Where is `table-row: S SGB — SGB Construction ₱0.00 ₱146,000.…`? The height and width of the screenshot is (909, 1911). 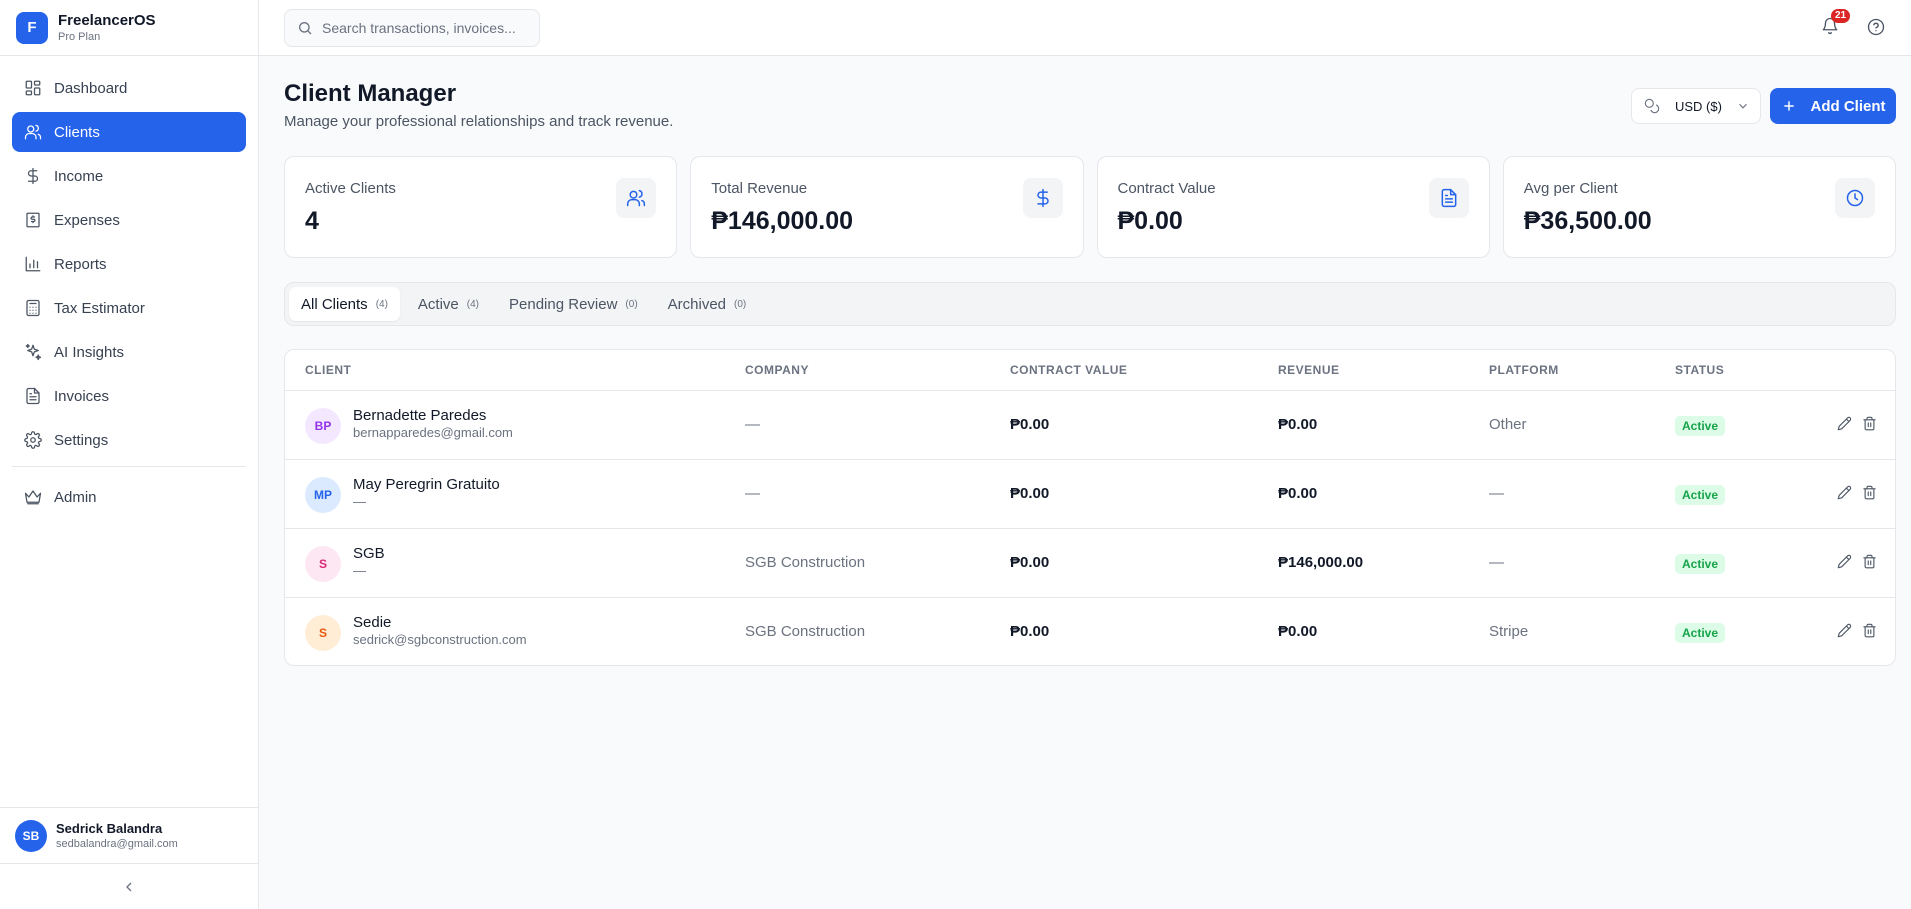 table-row: S SGB — SGB Construction ₱0.00 ₱146,000.… is located at coordinates (1090, 563).